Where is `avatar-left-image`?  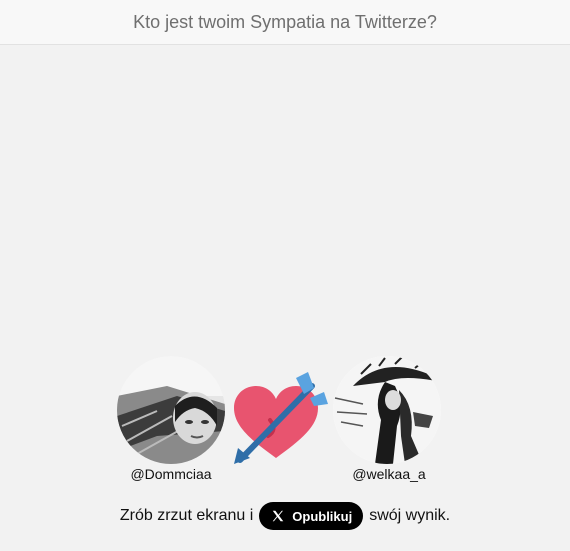
avatar-left-image is located at coordinates (171, 410).